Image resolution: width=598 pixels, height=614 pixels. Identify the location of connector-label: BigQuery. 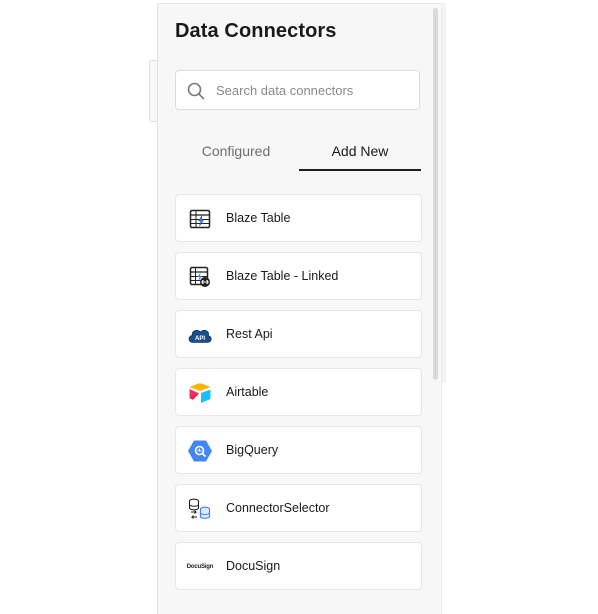
(252, 450).